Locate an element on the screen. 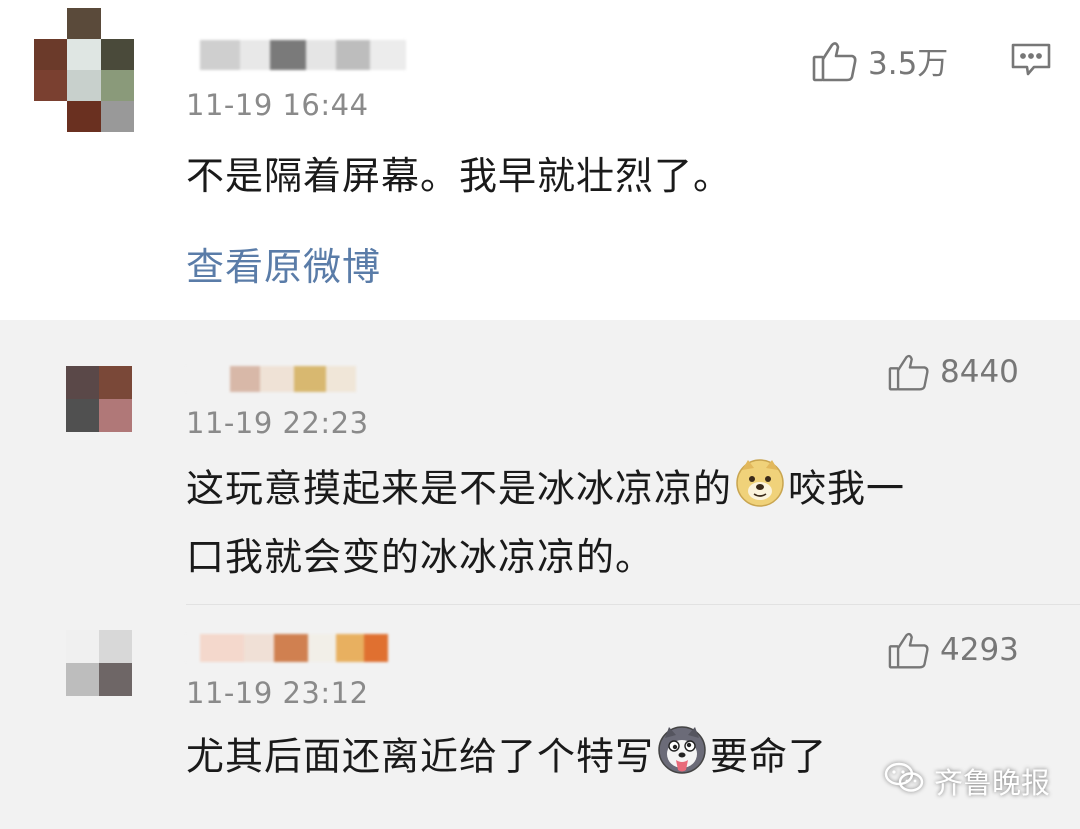 Image resolution: width=1080 pixels, height=829 pixels. reply-text-part: 口我就会变的冰冰凉凉的。 is located at coordinates (420, 557).